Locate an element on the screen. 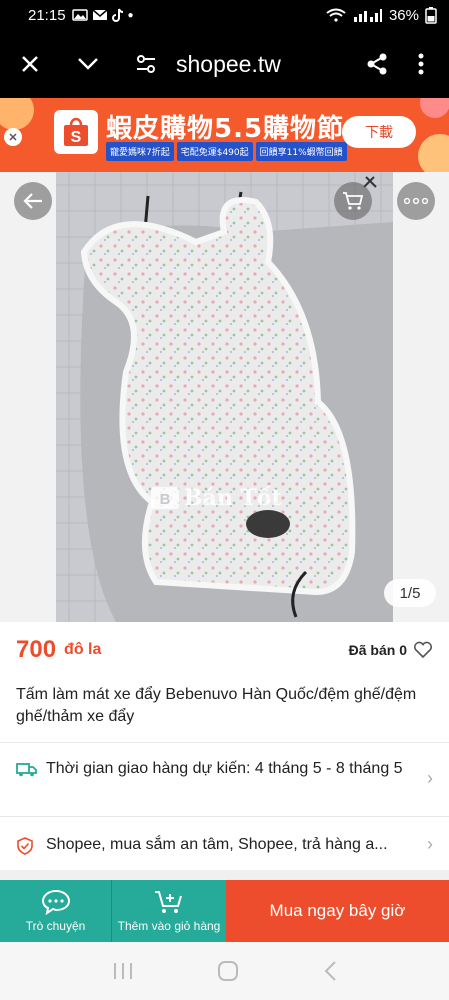 The height and width of the screenshot is (1000, 449). cart-label: Thêm vào giỏ hàng is located at coordinates (169, 926).